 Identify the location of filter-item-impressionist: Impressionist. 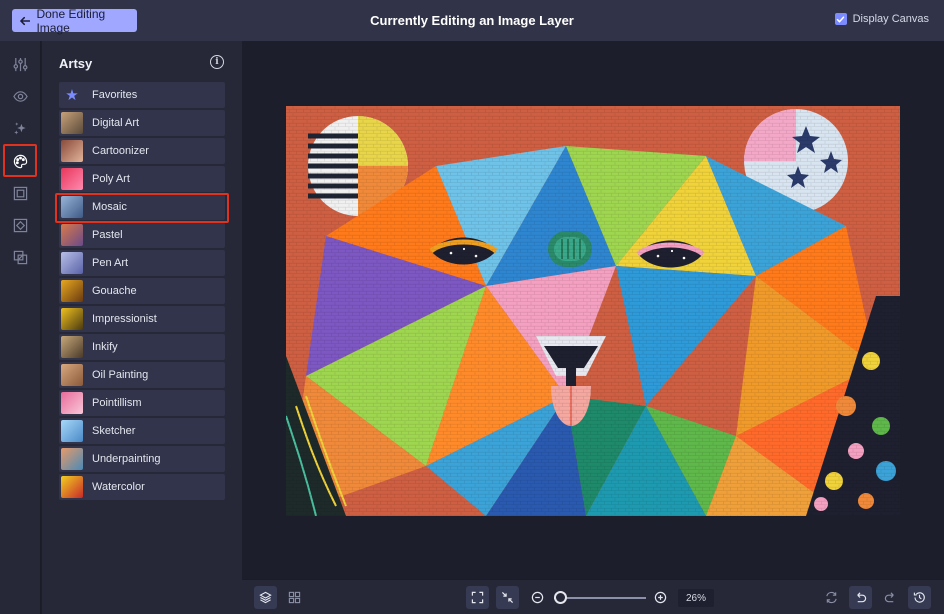
(142, 319).